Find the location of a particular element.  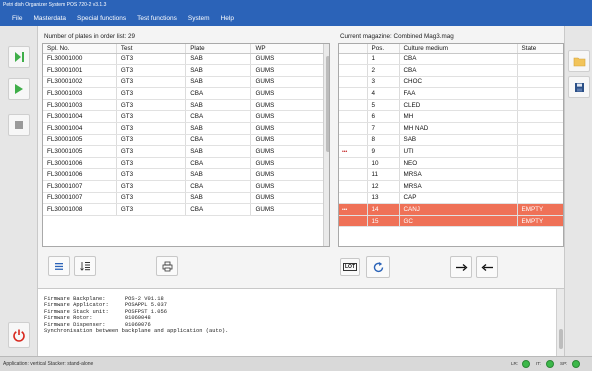

magazine-row: 11 MRSA is located at coordinates (451, 175).